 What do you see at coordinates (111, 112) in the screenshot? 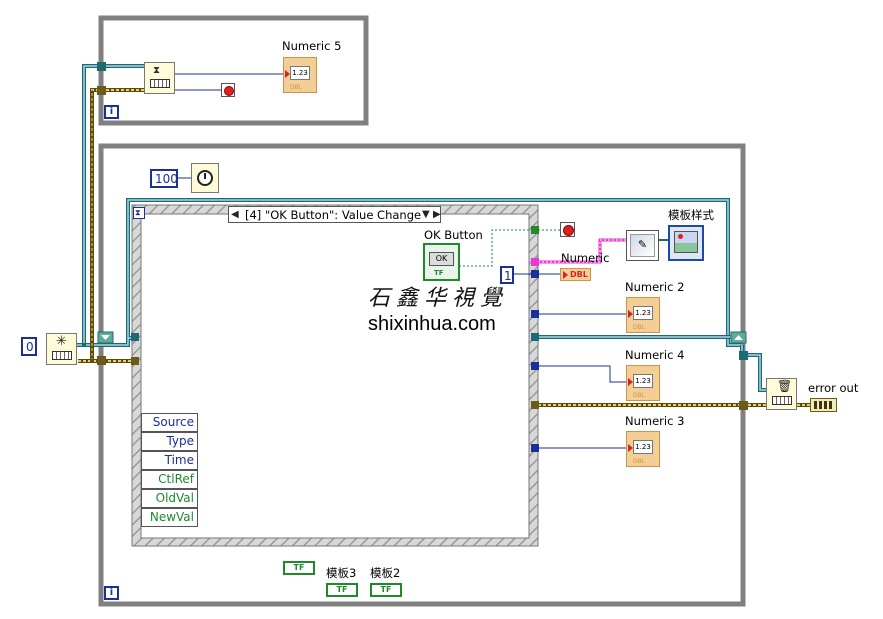
I see `top-loop-iteration-terminal: i` at bounding box center [111, 112].